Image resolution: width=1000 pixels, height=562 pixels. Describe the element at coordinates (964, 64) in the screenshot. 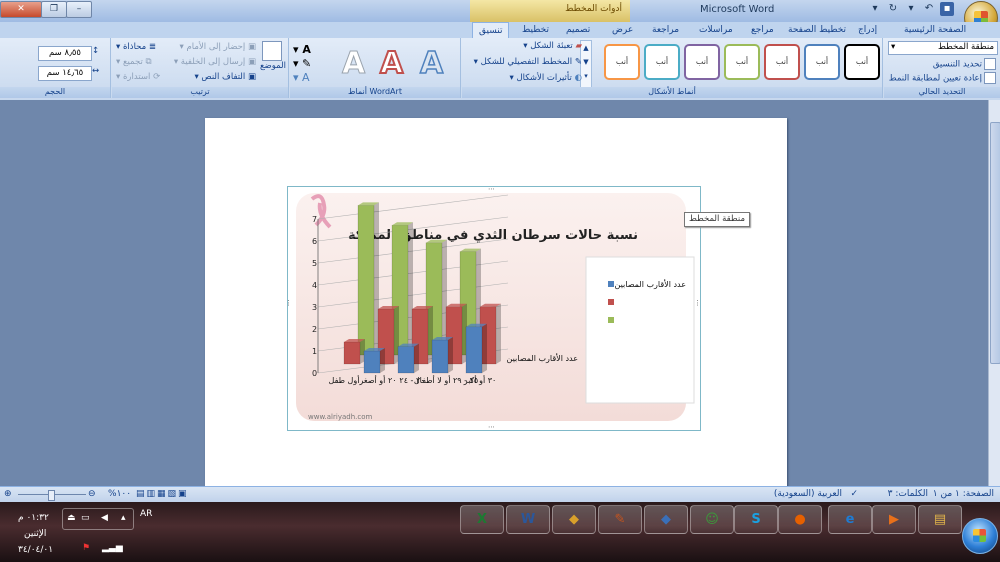

I see `format-selection-button: تحديد التنسيق` at that location.